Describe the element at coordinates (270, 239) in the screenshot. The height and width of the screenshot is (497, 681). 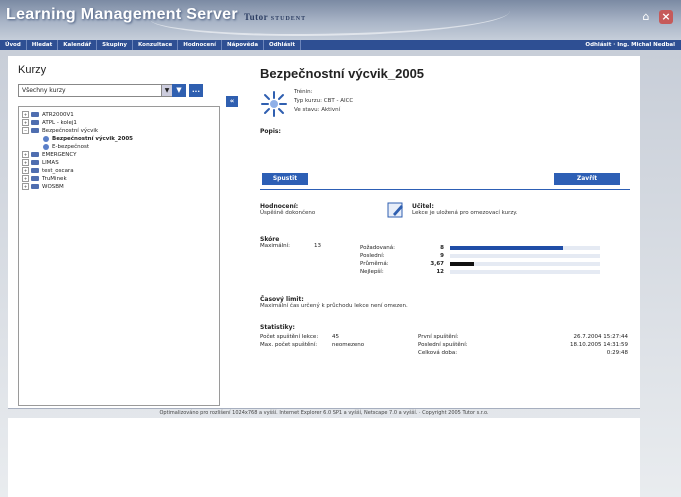
I see `score-label: Skóre` at that location.